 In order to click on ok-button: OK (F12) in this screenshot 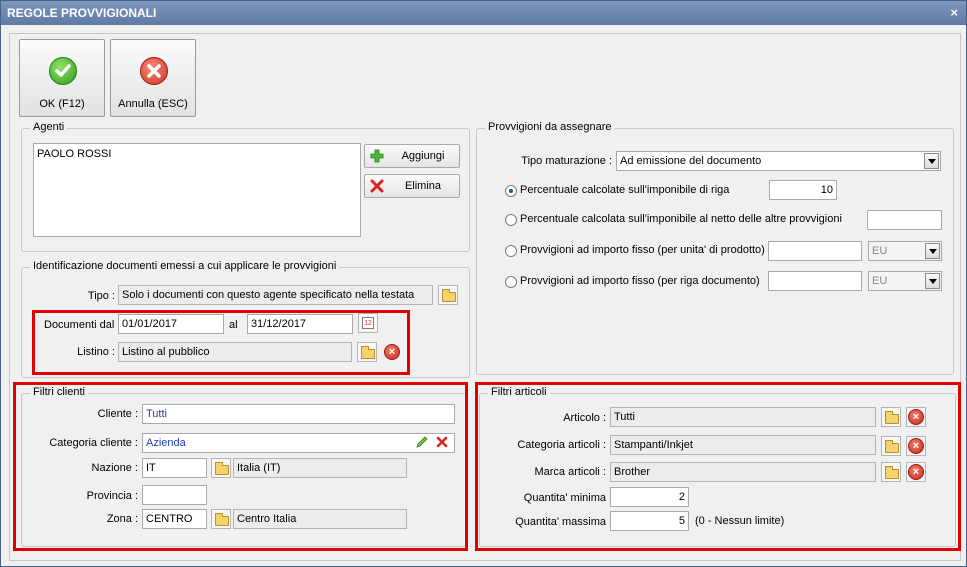, I will do `click(62, 78)`.